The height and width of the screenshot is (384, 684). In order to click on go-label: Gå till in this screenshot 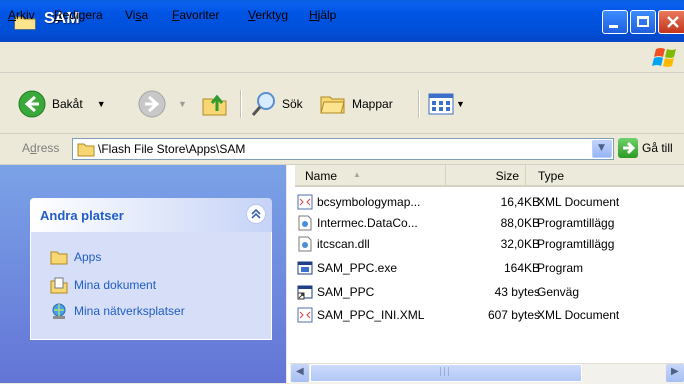, I will do `click(657, 148)`.